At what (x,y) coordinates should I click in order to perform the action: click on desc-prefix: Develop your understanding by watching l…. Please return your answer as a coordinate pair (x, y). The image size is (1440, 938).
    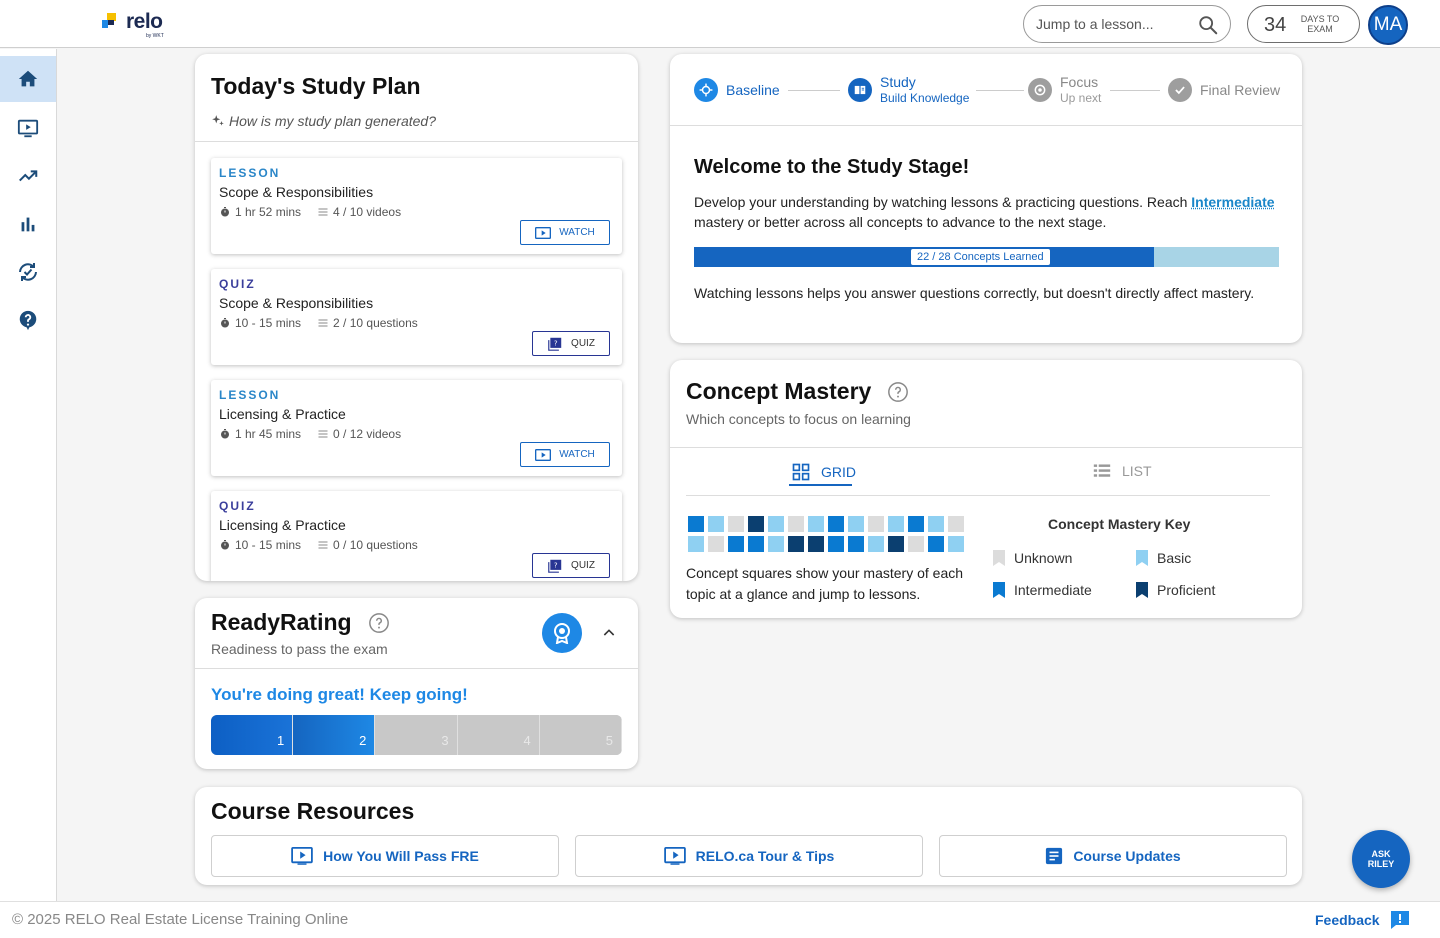
    Looking at the image, I should click on (941, 202).